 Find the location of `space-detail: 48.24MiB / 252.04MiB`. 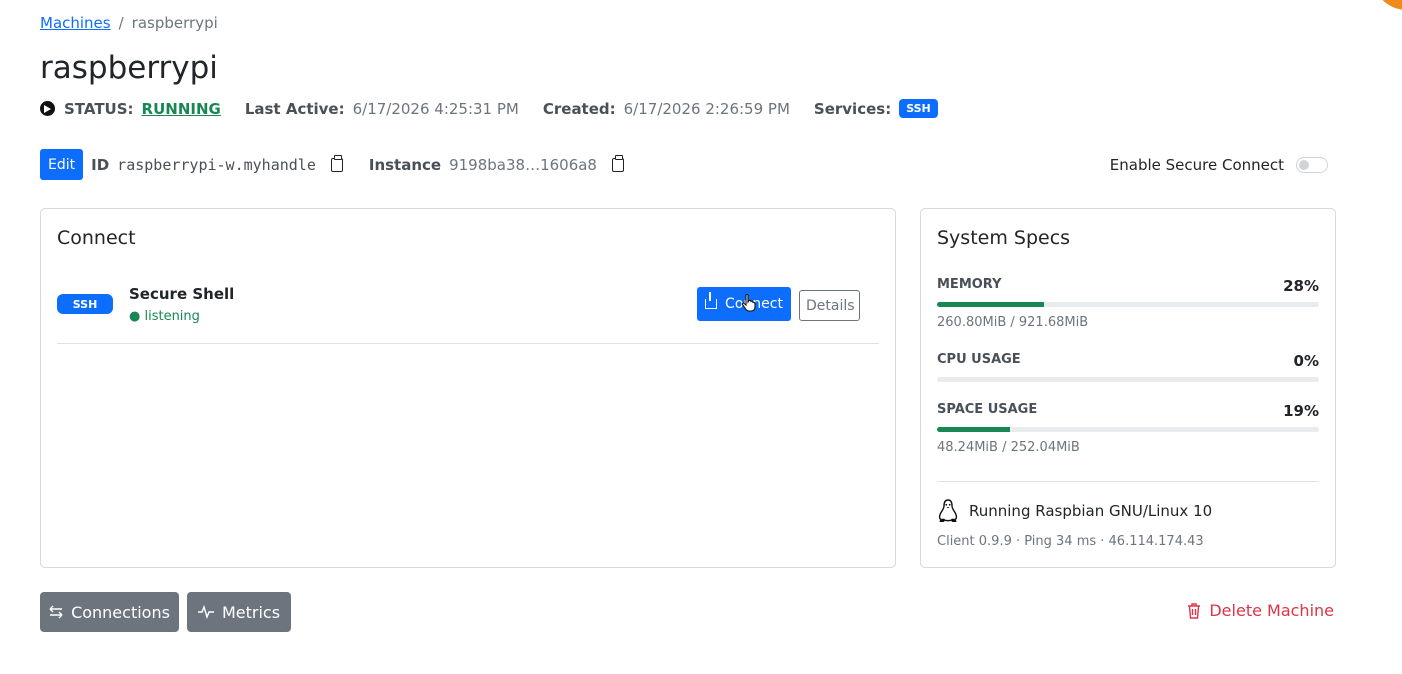

space-detail: 48.24MiB / 252.04MiB is located at coordinates (1008, 447).